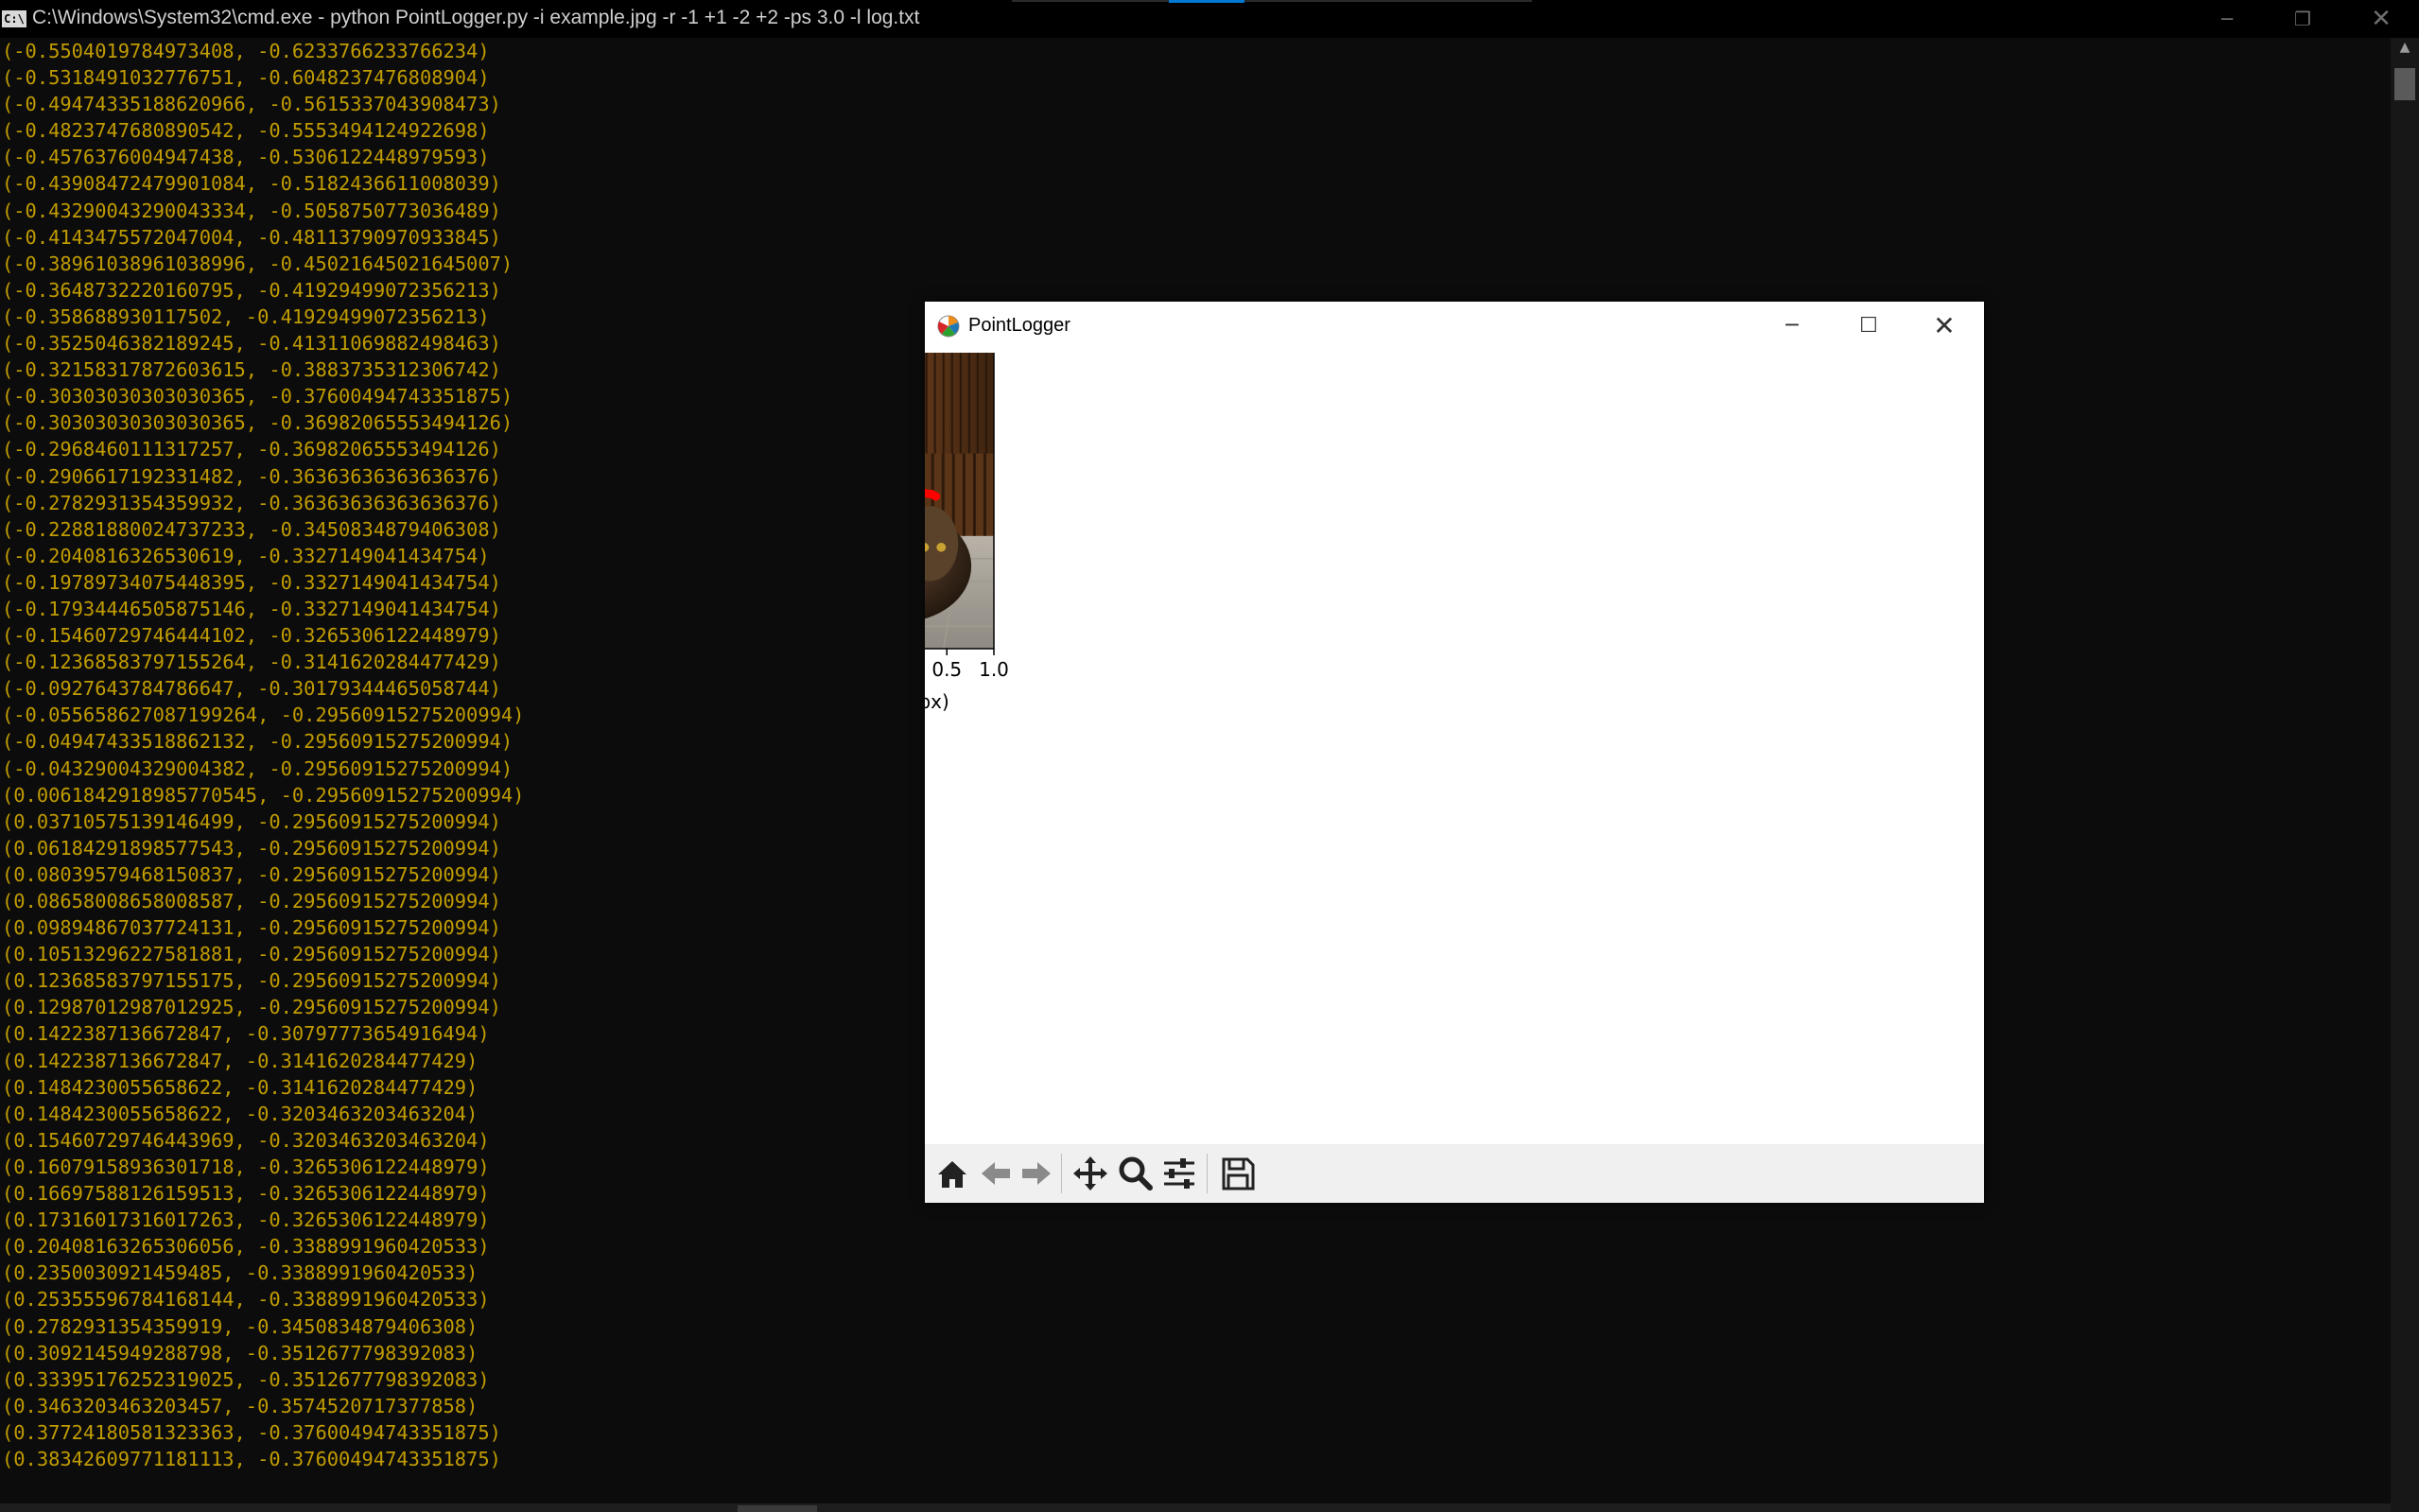  I want to click on plot-close-button: ✕, so click(1945, 326).